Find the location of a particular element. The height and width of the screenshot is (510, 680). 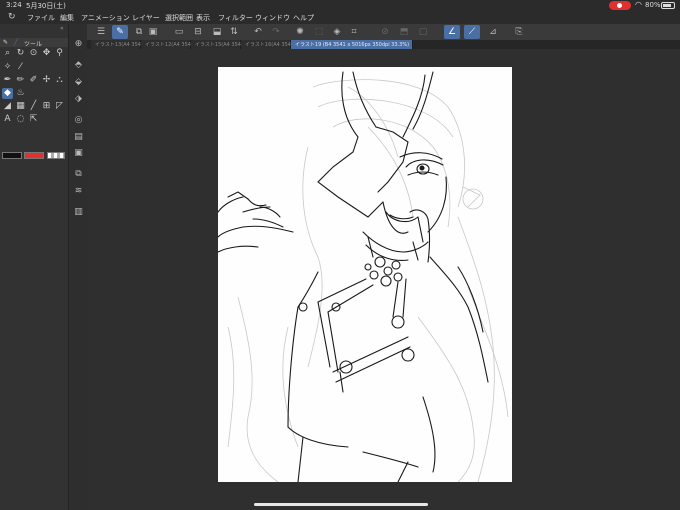

album-icon: ▣ is located at coordinates (153, 32).